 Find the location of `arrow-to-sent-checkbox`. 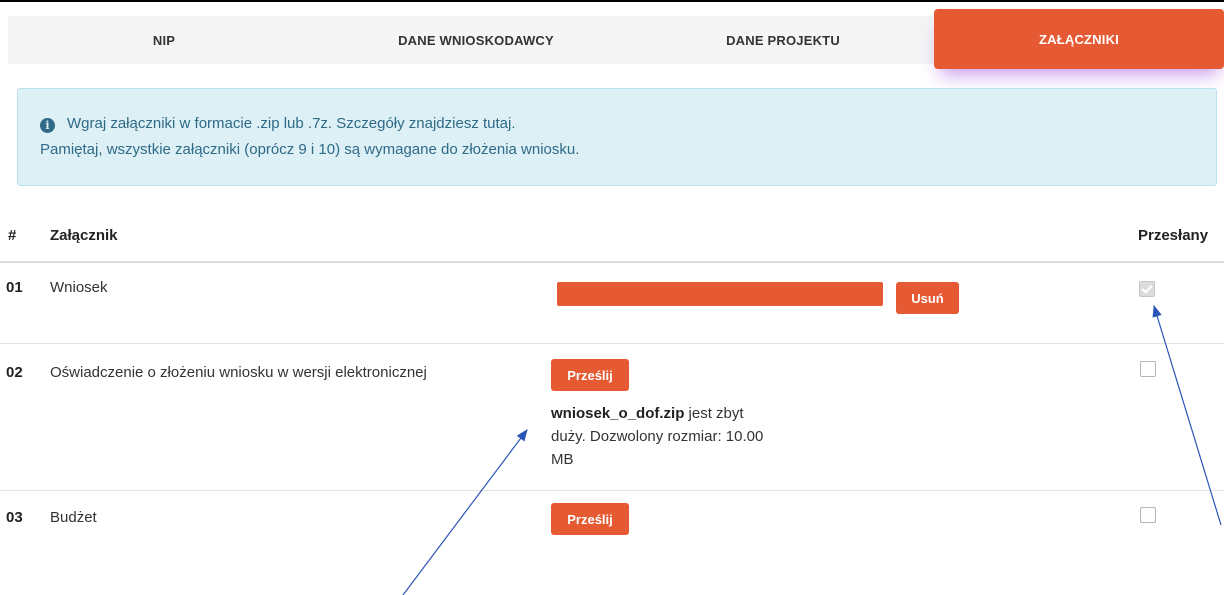

arrow-to-sent-checkbox is located at coordinates (1187, 415).